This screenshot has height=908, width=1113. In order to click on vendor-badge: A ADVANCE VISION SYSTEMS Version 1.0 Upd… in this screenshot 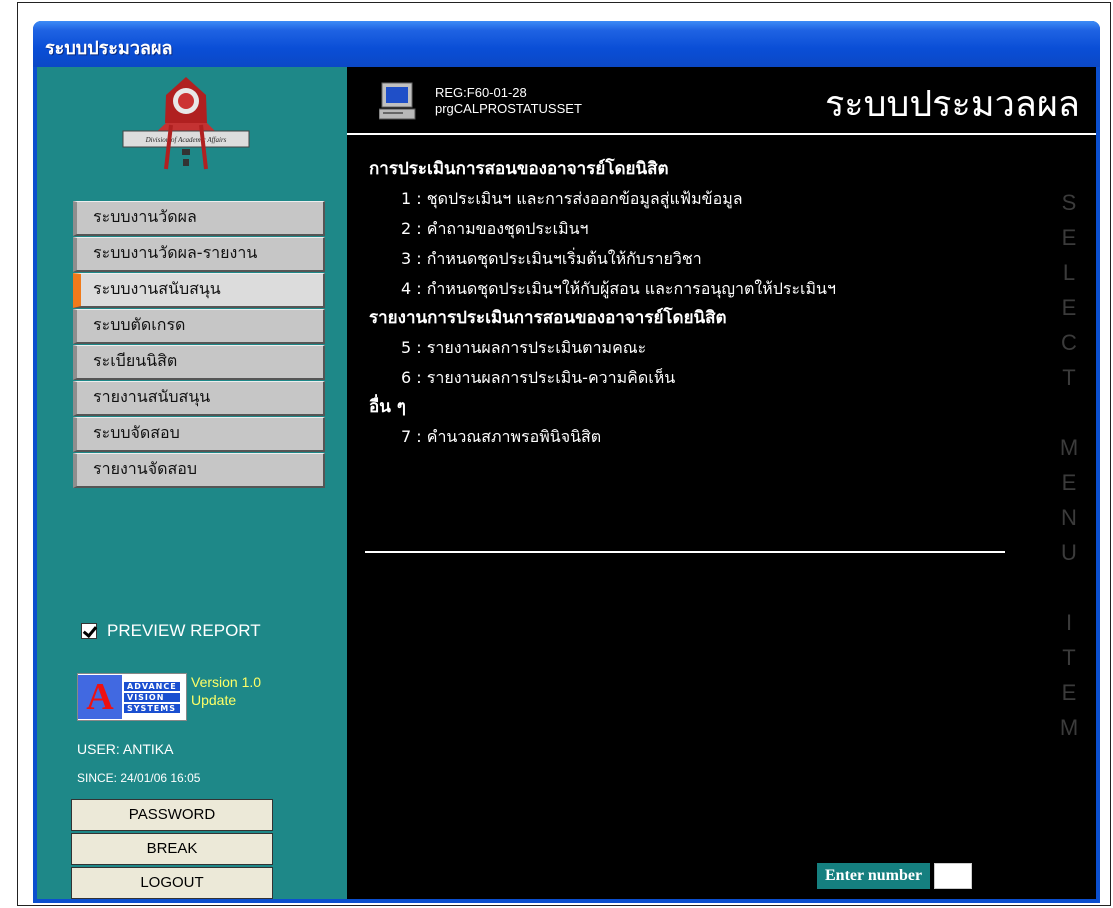, I will do `click(169, 697)`.